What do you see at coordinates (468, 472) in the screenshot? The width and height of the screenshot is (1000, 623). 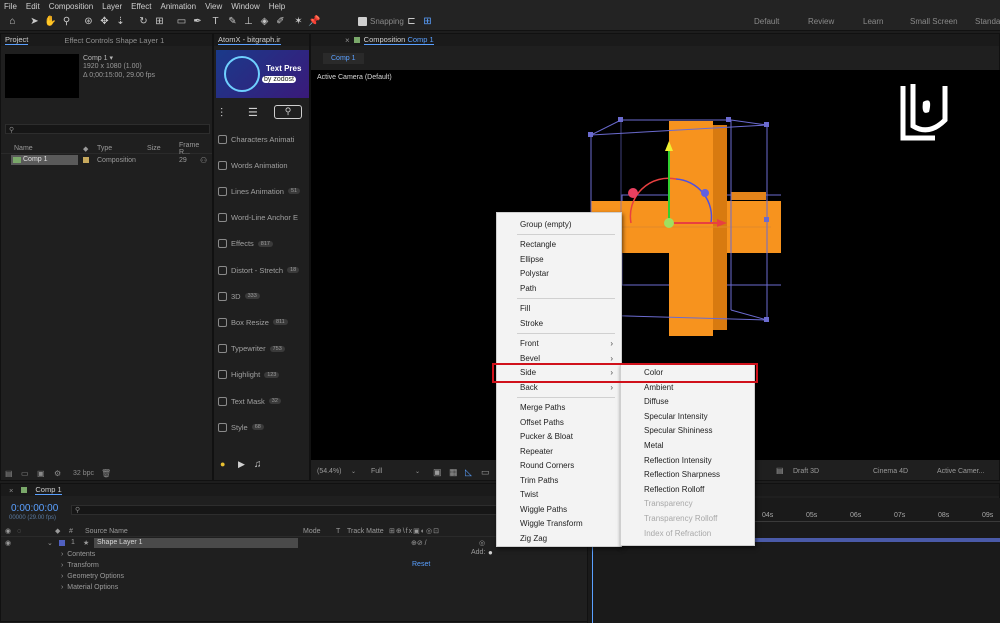 I see `mask-icon: ◺` at bounding box center [468, 472].